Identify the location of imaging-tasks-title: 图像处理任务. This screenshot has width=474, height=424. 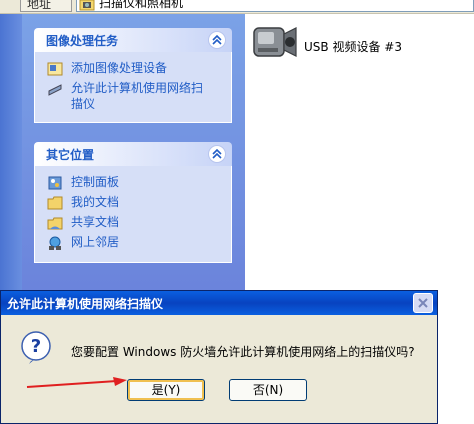
(82, 41).